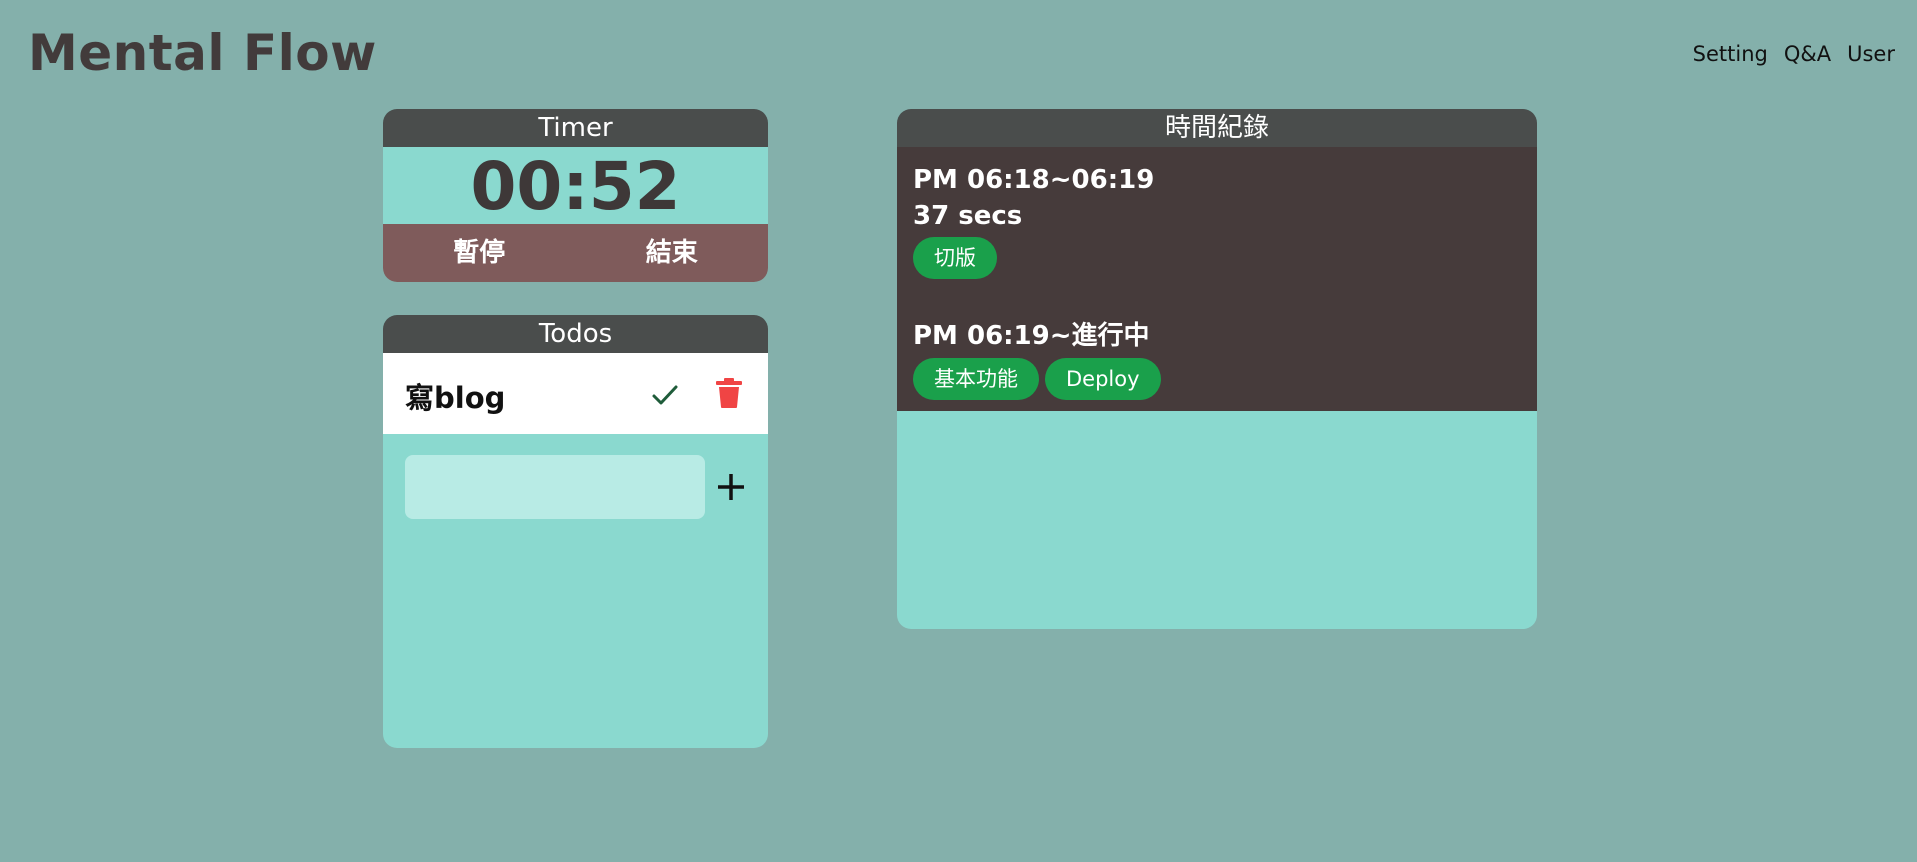 This screenshot has width=1917, height=862. I want to click on tag-chip: Deploy, so click(1103, 379).